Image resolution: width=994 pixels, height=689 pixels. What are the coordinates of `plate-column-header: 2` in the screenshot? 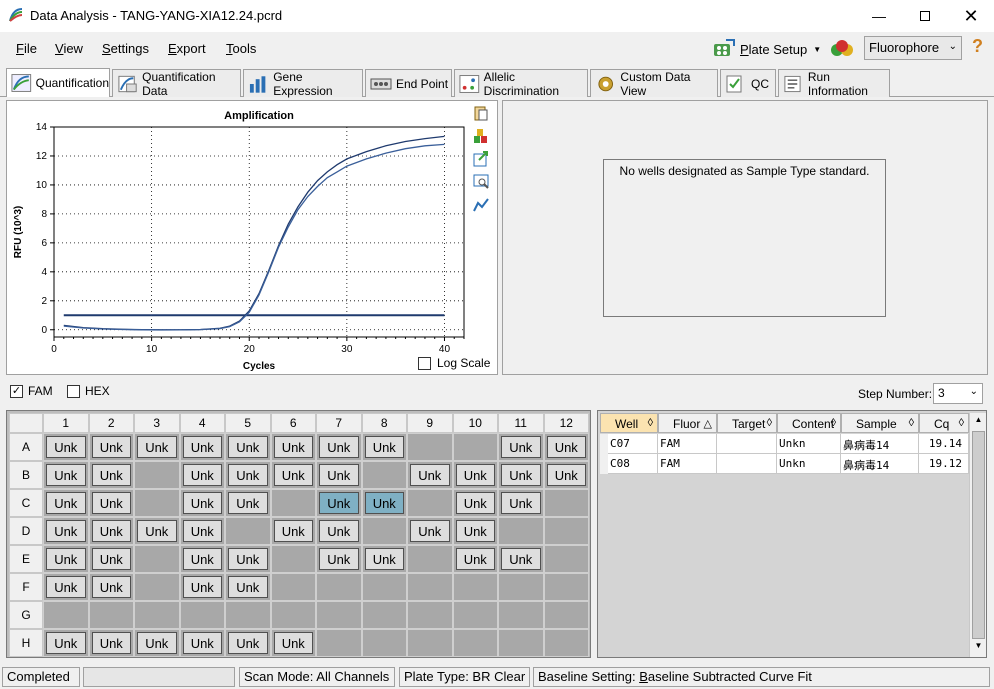 It's located at (111, 423).